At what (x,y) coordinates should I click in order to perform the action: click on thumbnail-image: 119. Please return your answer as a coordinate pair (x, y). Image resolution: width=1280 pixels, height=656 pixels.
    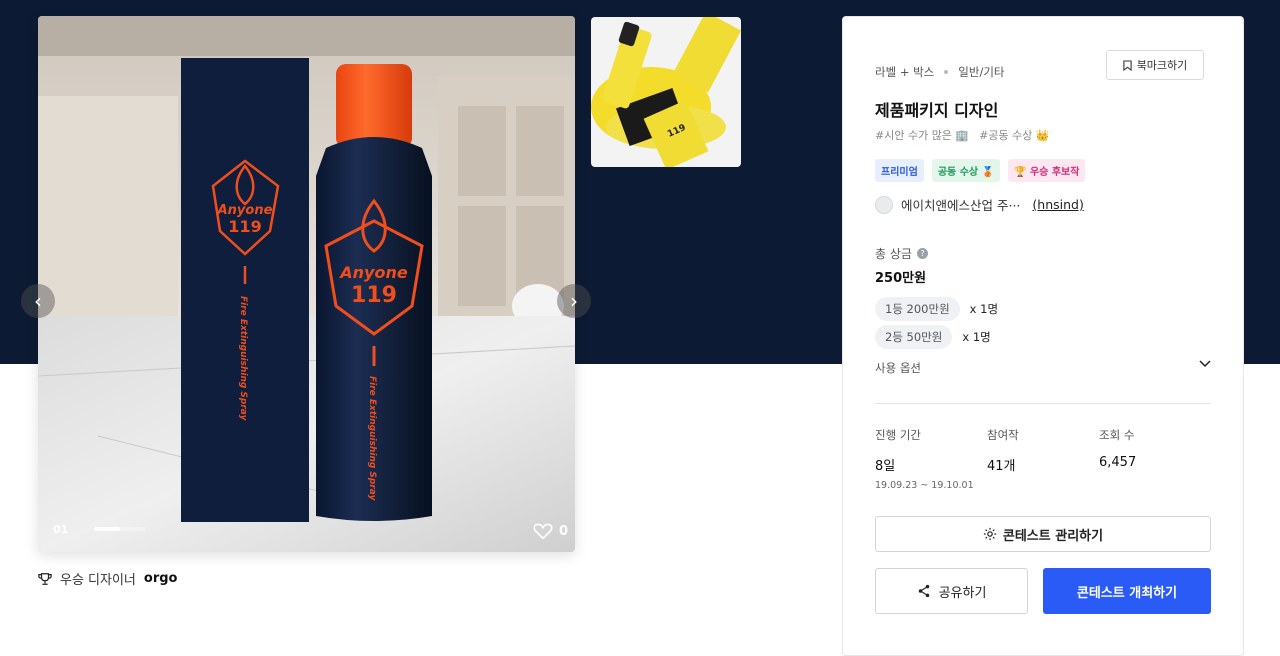
    Looking at the image, I should click on (666, 92).